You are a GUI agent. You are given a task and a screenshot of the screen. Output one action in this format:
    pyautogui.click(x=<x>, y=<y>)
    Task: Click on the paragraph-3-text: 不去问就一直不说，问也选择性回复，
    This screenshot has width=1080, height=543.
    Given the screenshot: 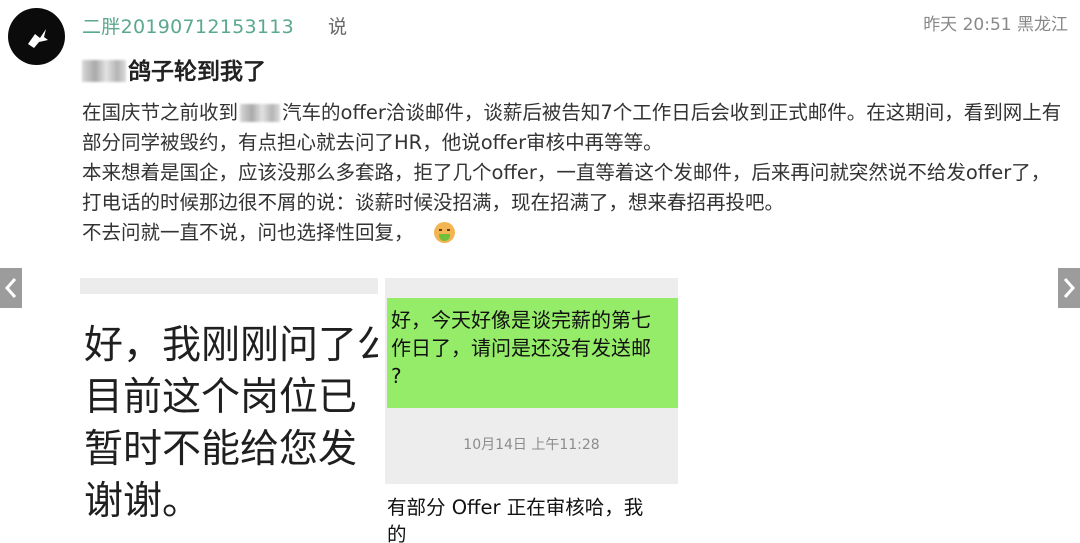 What is the action you would take?
    pyautogui.click(x=248, y=232)
    